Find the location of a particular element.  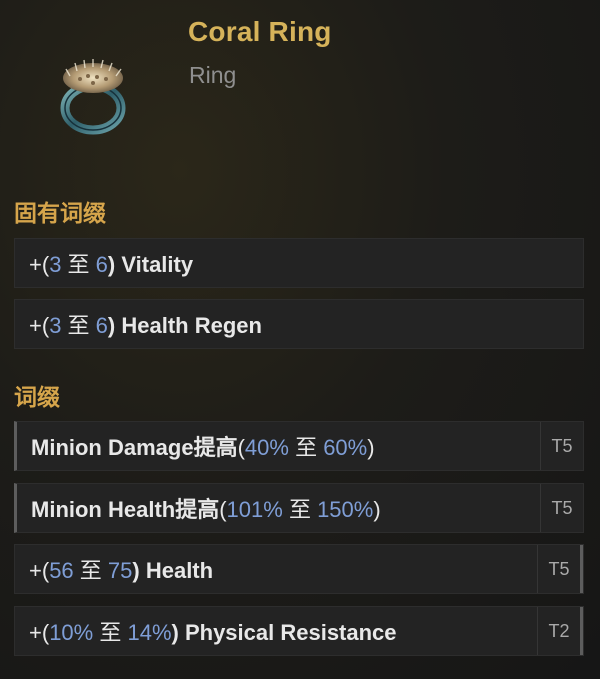

affix-section-label: 词缀 is located at coordinates (37, 397).